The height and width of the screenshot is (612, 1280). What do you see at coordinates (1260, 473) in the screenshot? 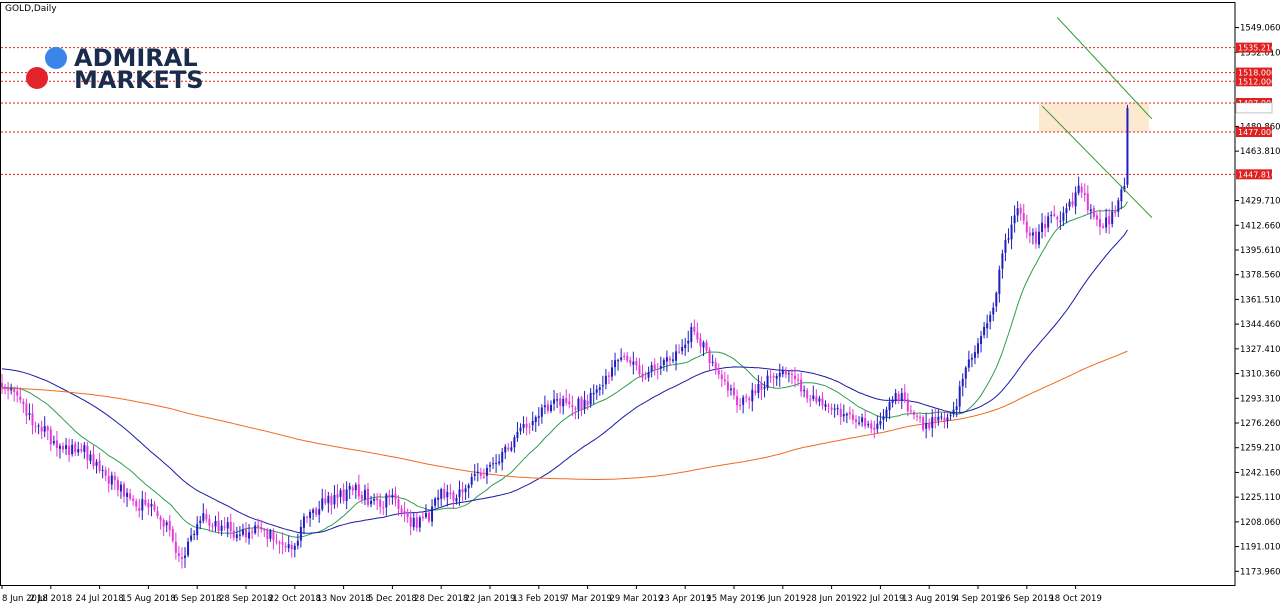
I see `y-axis-tick-label: 1242.160` at bounding box center [1260, 473].